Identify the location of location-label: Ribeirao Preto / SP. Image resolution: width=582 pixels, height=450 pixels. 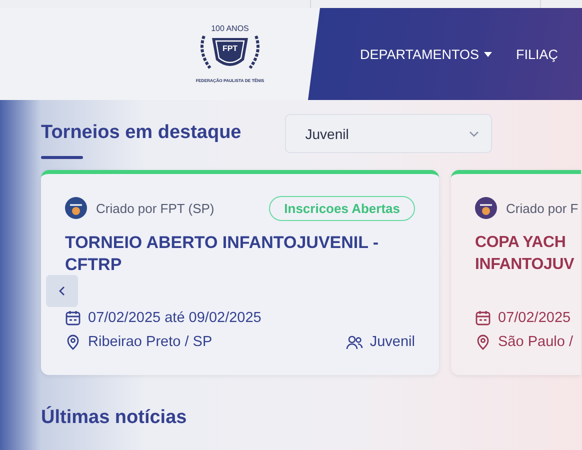
(150, 342).